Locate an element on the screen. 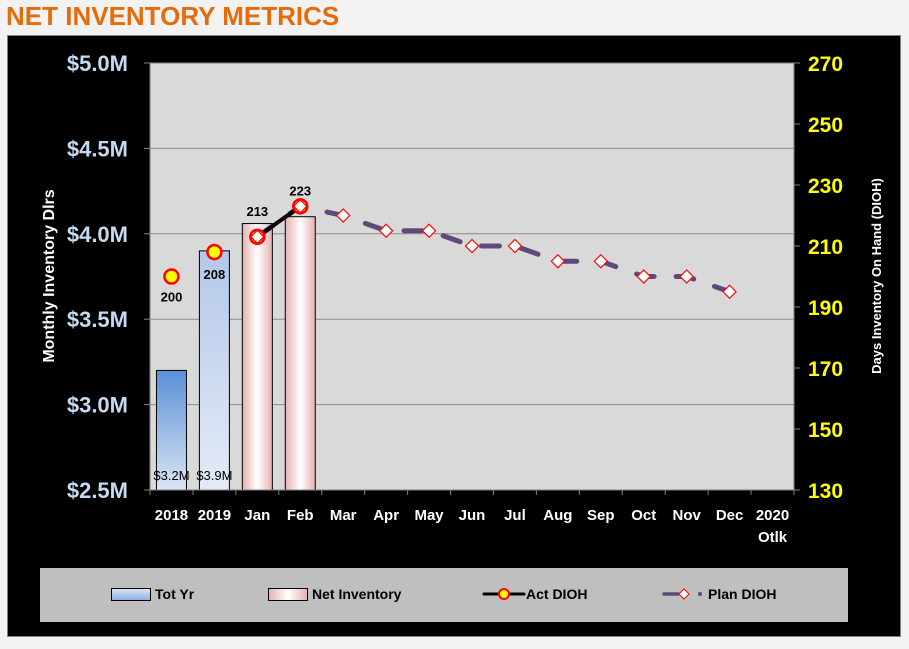 The width and height of the screenshot is (909, 649). x-tick-label: 2020 is located at coordinates (772, 515).